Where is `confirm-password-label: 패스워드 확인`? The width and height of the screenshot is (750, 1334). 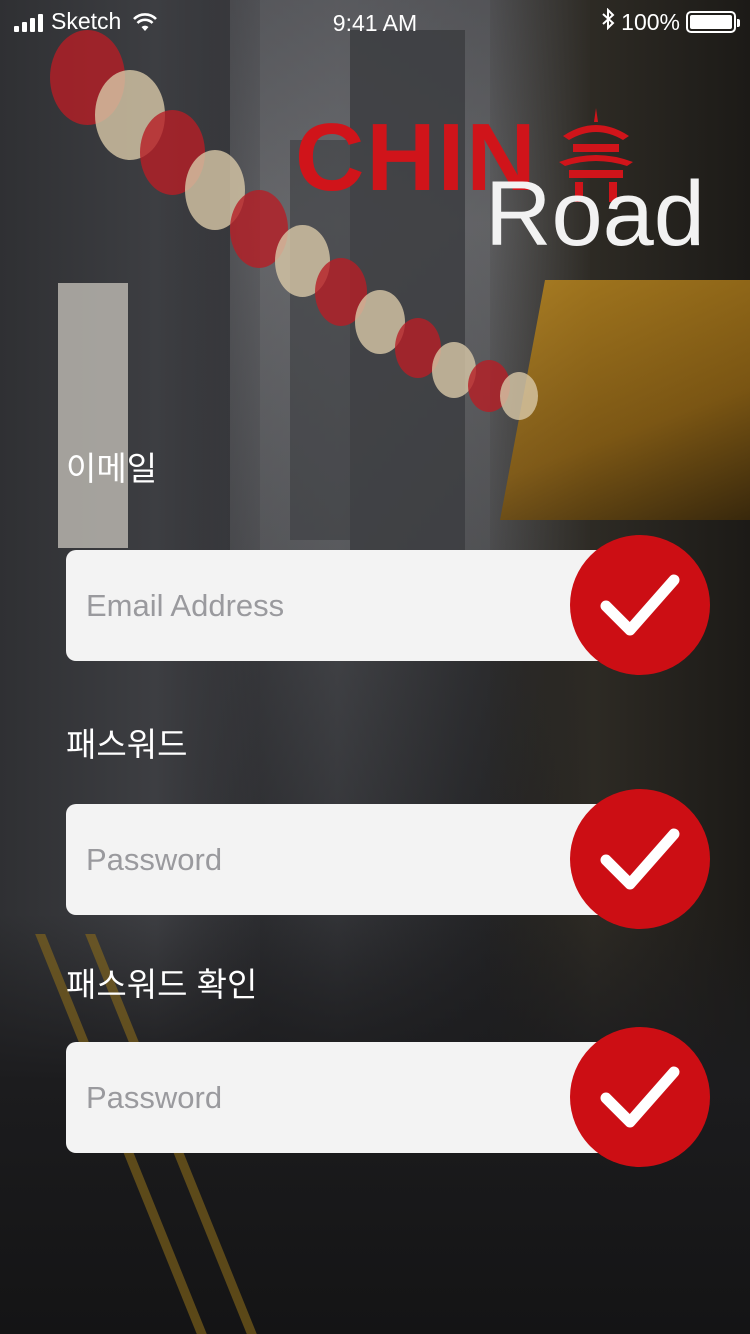
confirm-password-label: 패스워드 확인 is located at coordinates (162, 984).